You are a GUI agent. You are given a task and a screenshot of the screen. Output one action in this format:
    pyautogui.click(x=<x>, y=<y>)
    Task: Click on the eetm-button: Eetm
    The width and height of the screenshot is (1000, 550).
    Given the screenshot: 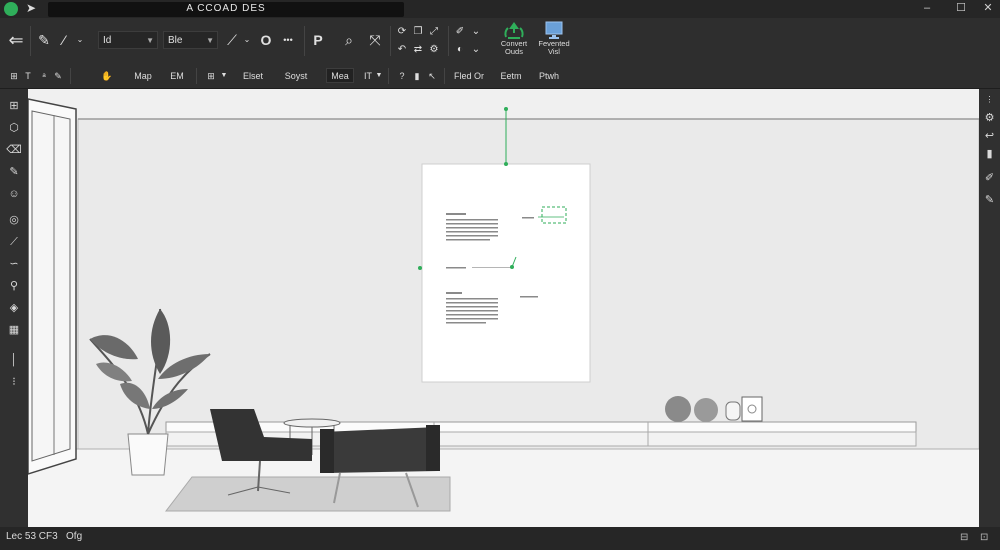 What is the action you would take?
    pyautogui.click(x=511, y=76)
    